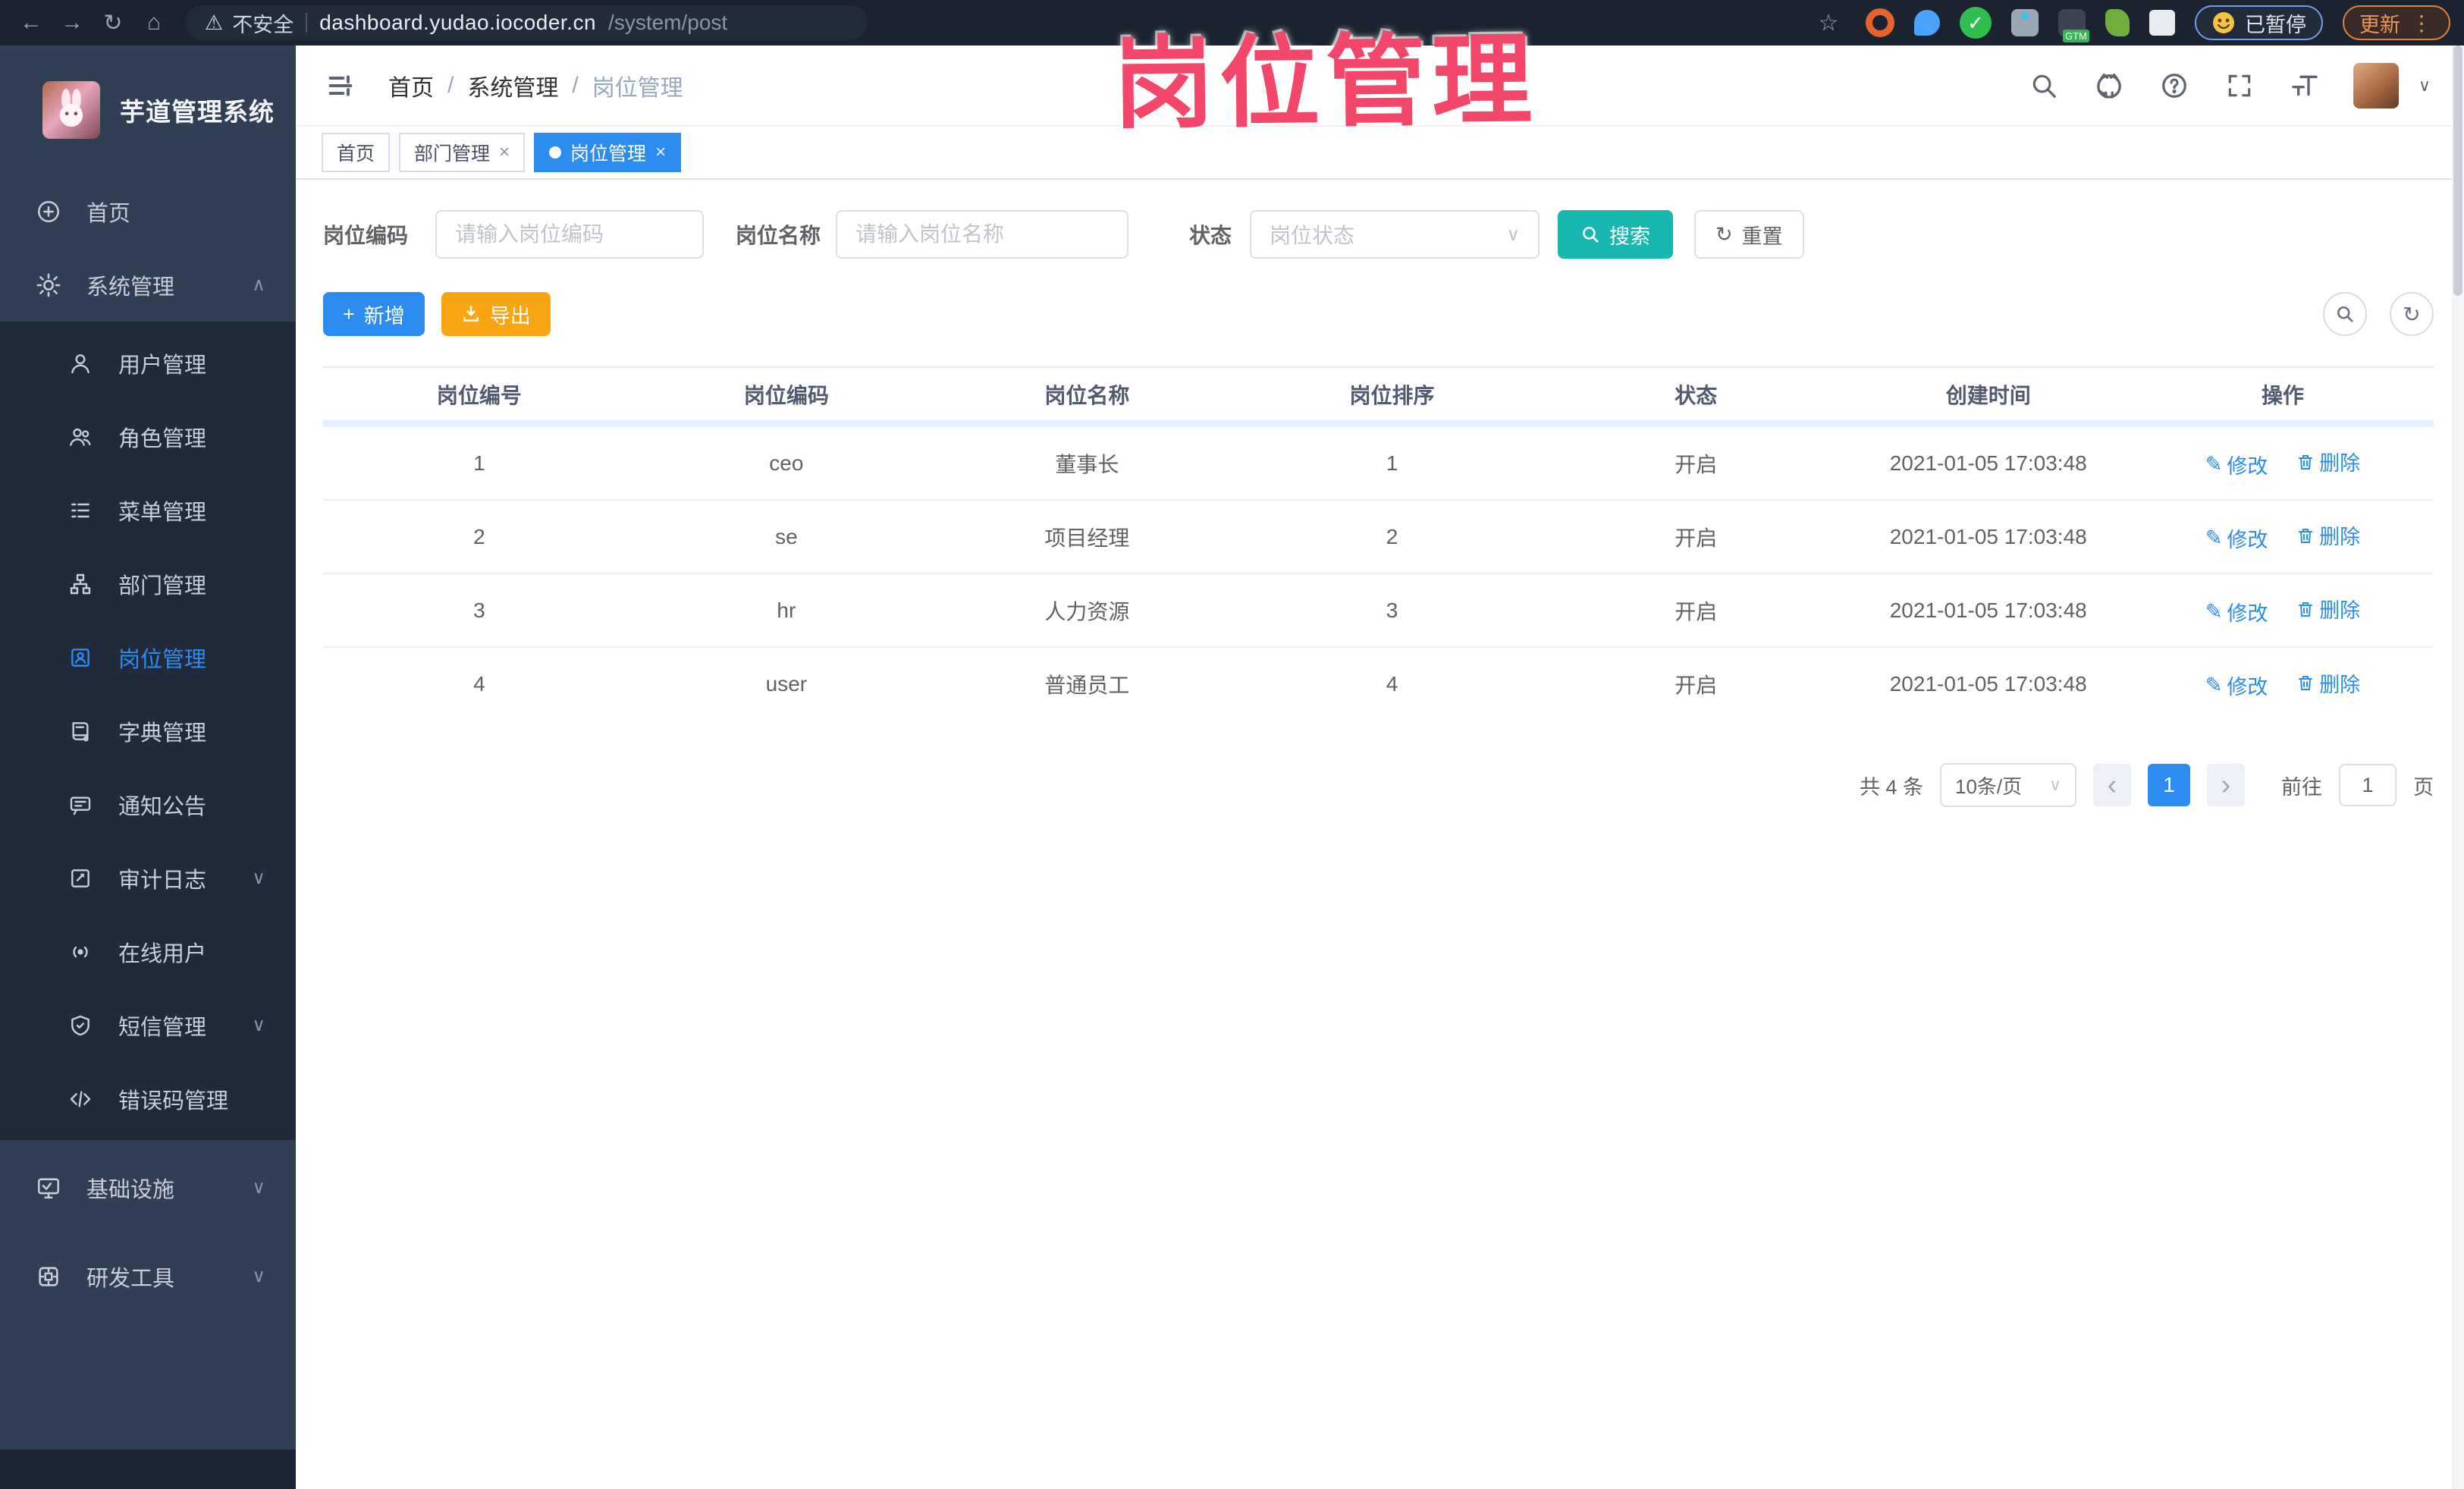 Image resolution: width=2464 pixels, height=1489 pixels. Describe the element at coordinates (2422, 23) in the screenshot. I see `chrome-menu-icon: ⋮` at that location.